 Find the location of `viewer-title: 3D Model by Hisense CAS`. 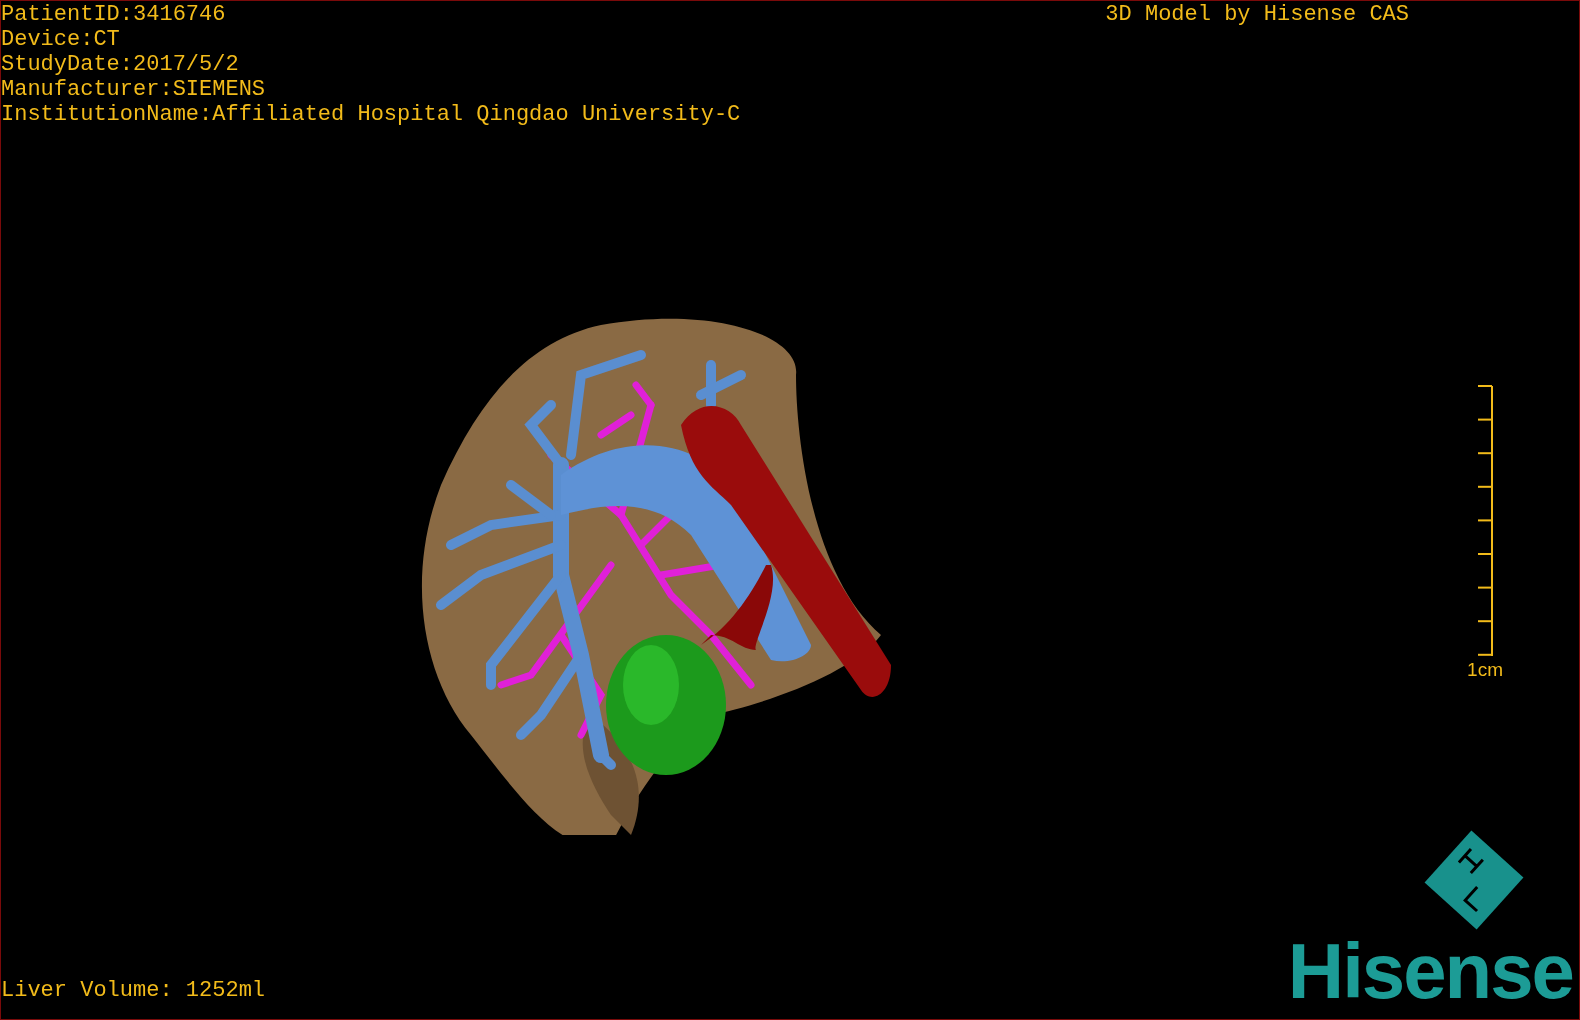

viewer-title: 3D Model by Hisense CAS is located at coordinates (1257, 15).